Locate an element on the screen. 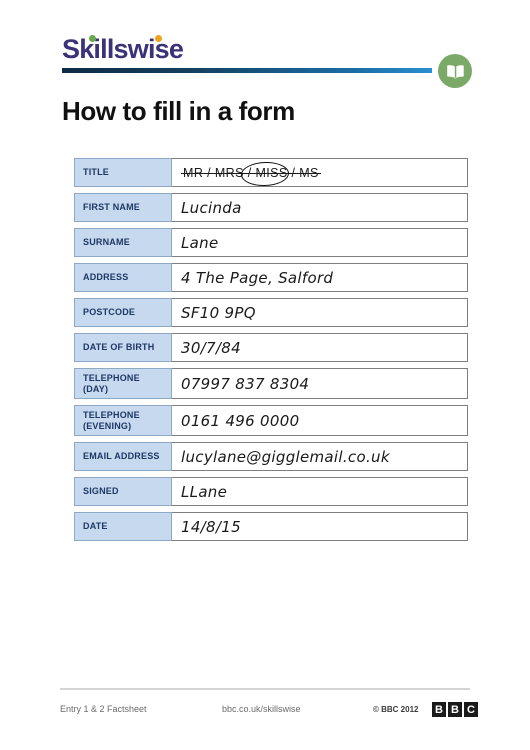  table-row: TITLE MR / MRS / MISS / MS is located at coordinates (271, 172).